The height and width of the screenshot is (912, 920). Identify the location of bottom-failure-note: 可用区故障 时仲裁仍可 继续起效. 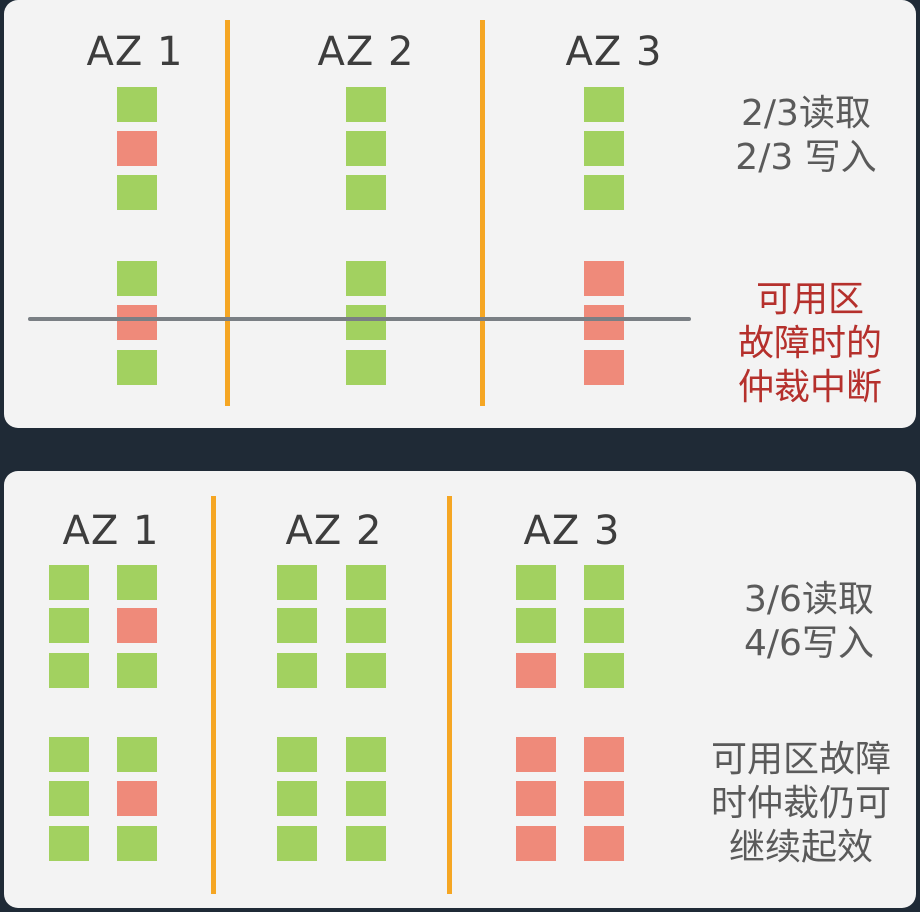
(801, 804).